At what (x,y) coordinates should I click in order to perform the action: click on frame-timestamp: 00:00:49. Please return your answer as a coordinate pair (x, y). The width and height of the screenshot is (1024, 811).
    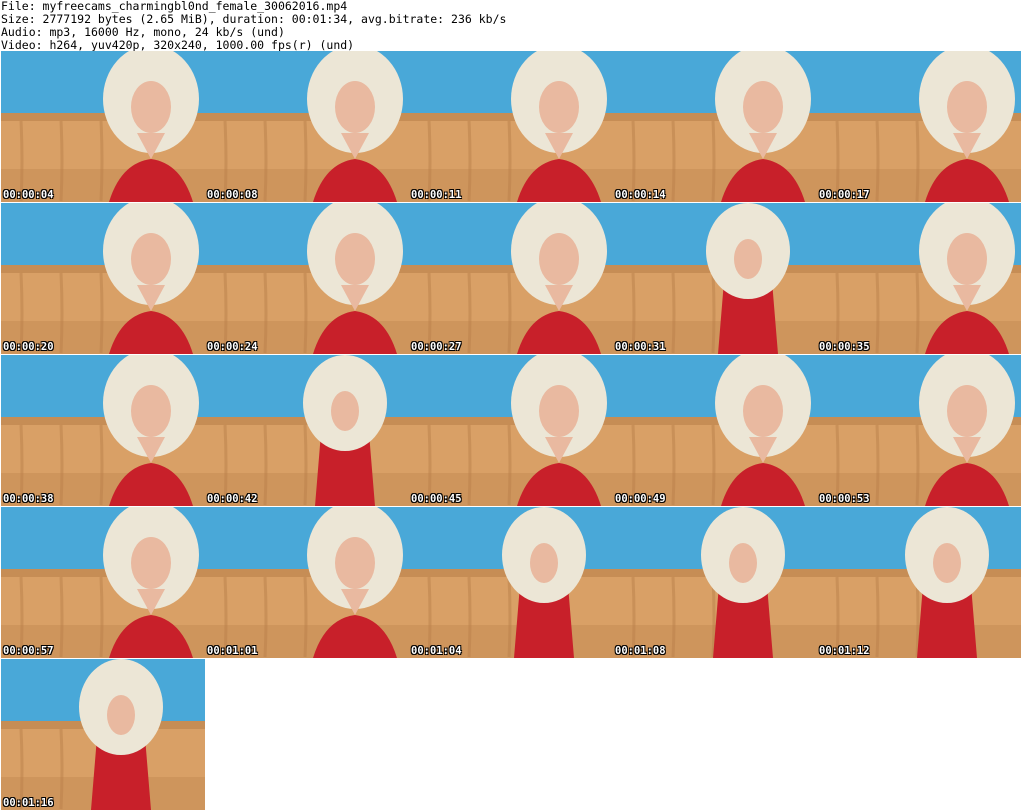
    Looking at the image, I should click on (640, 499).